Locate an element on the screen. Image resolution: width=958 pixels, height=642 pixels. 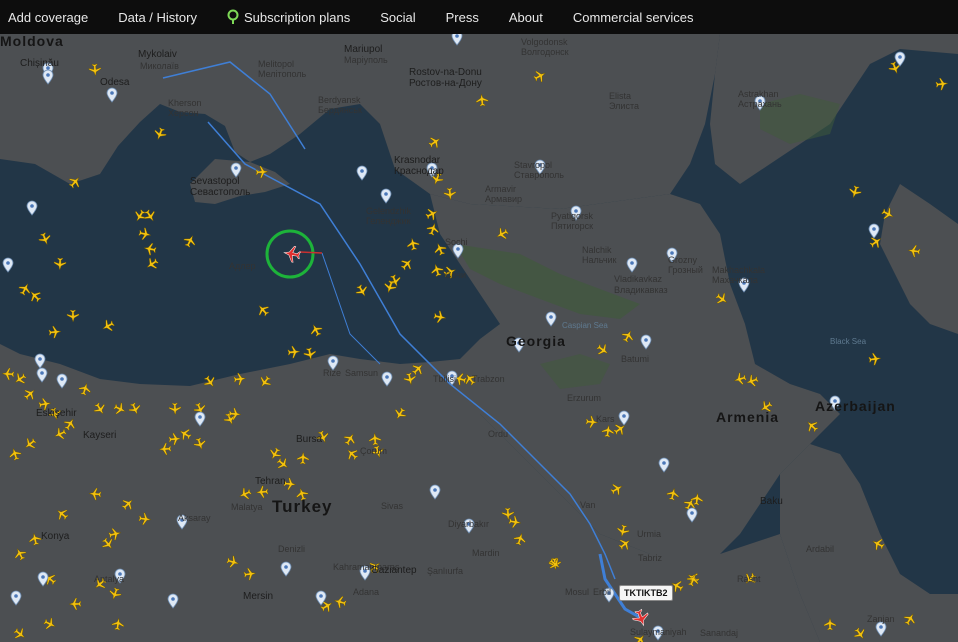
map-label: Pyatigorsk is located at coordinates (572, 216).